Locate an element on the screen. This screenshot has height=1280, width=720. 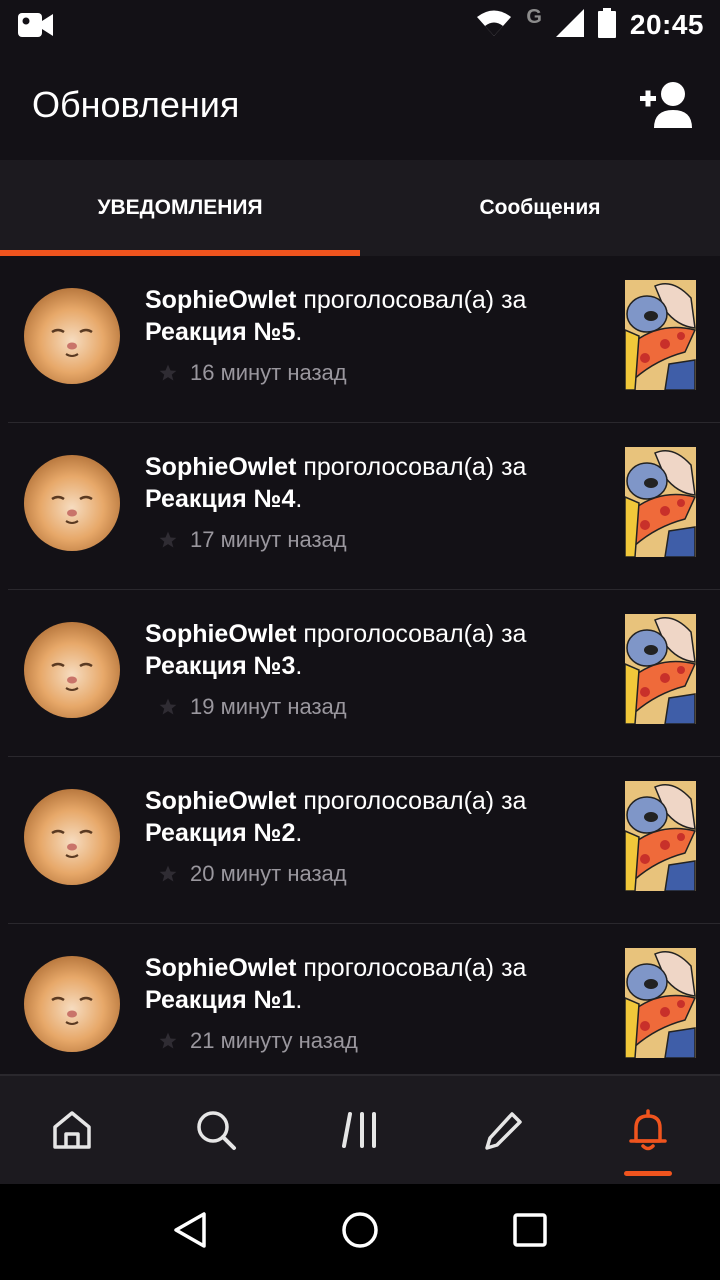
bottom-nav is located at coordinates (360, 1129).